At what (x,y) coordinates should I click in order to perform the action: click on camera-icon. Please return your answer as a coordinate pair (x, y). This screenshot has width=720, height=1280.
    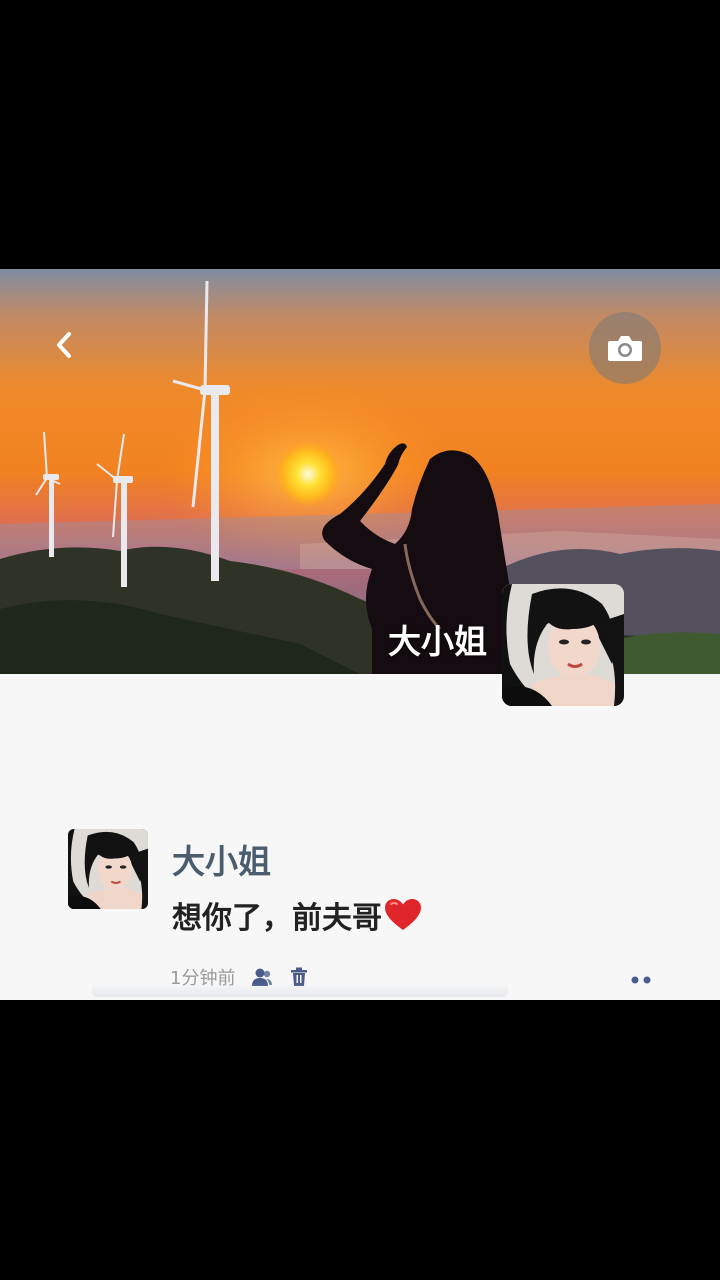
    Looking at the image, I should click on (625, 348).